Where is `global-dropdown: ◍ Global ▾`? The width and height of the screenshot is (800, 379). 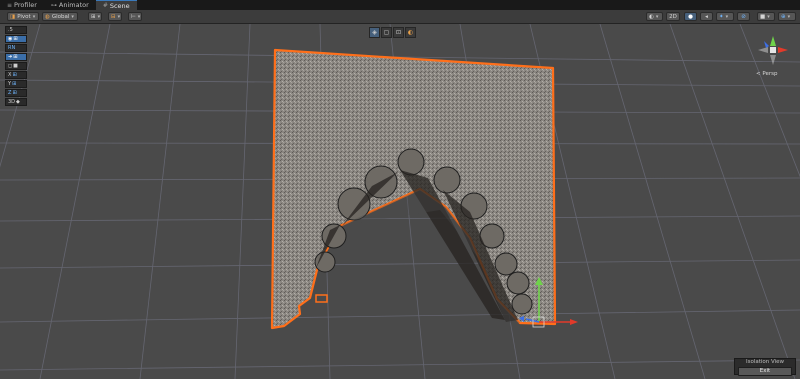
global-dropdown: ◍ Global ▾ is located at coordinates (60, 16).